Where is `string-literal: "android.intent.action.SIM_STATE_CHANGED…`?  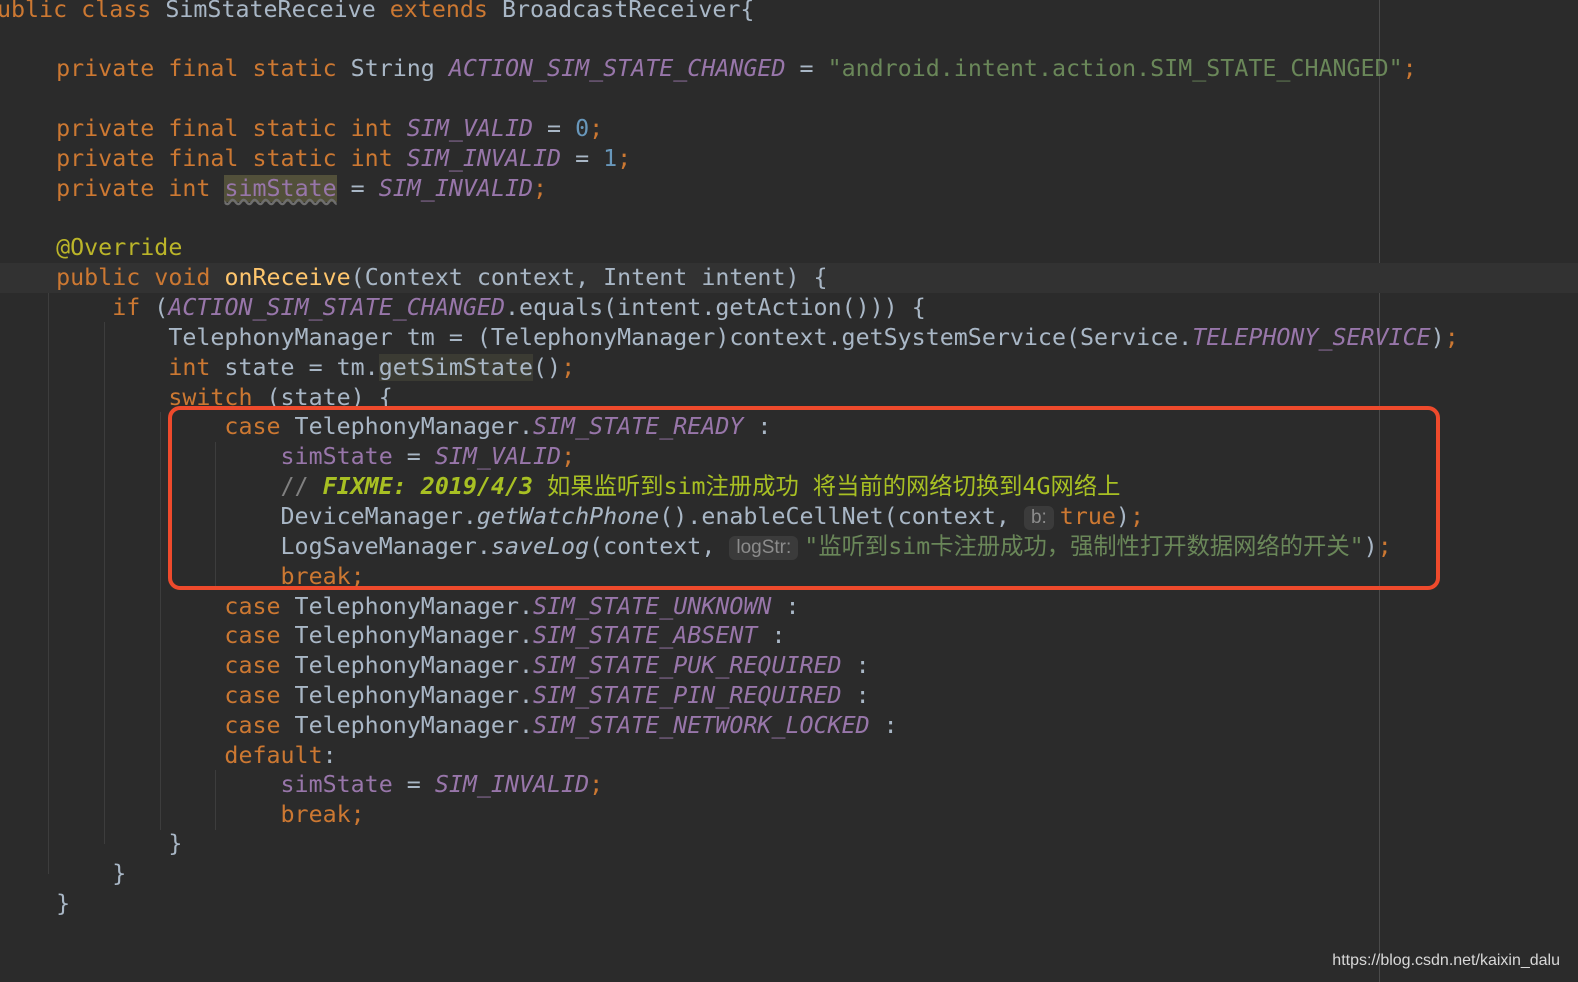
string-literal: "android.intent.action.SIM_STATE_CHANGED… is located at coordinates (1115, 68).